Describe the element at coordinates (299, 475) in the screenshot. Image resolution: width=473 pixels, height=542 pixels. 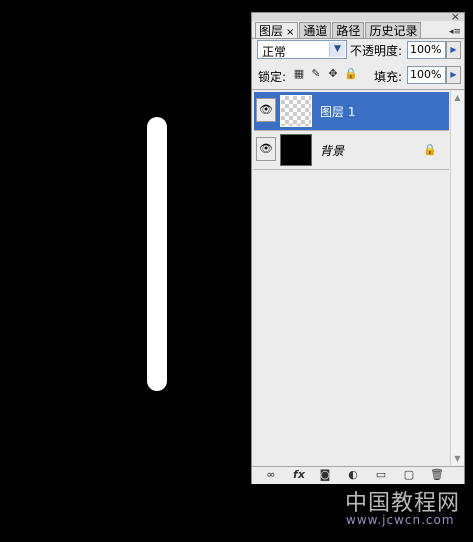
I see `fx-icon: fx` at that location.